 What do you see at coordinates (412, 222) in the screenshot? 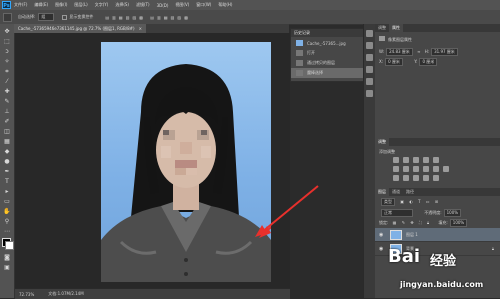
I see `lock-icons: ▦ ✎ ✥ ⛶ 🔒︎` at bounding box center [412, 222].